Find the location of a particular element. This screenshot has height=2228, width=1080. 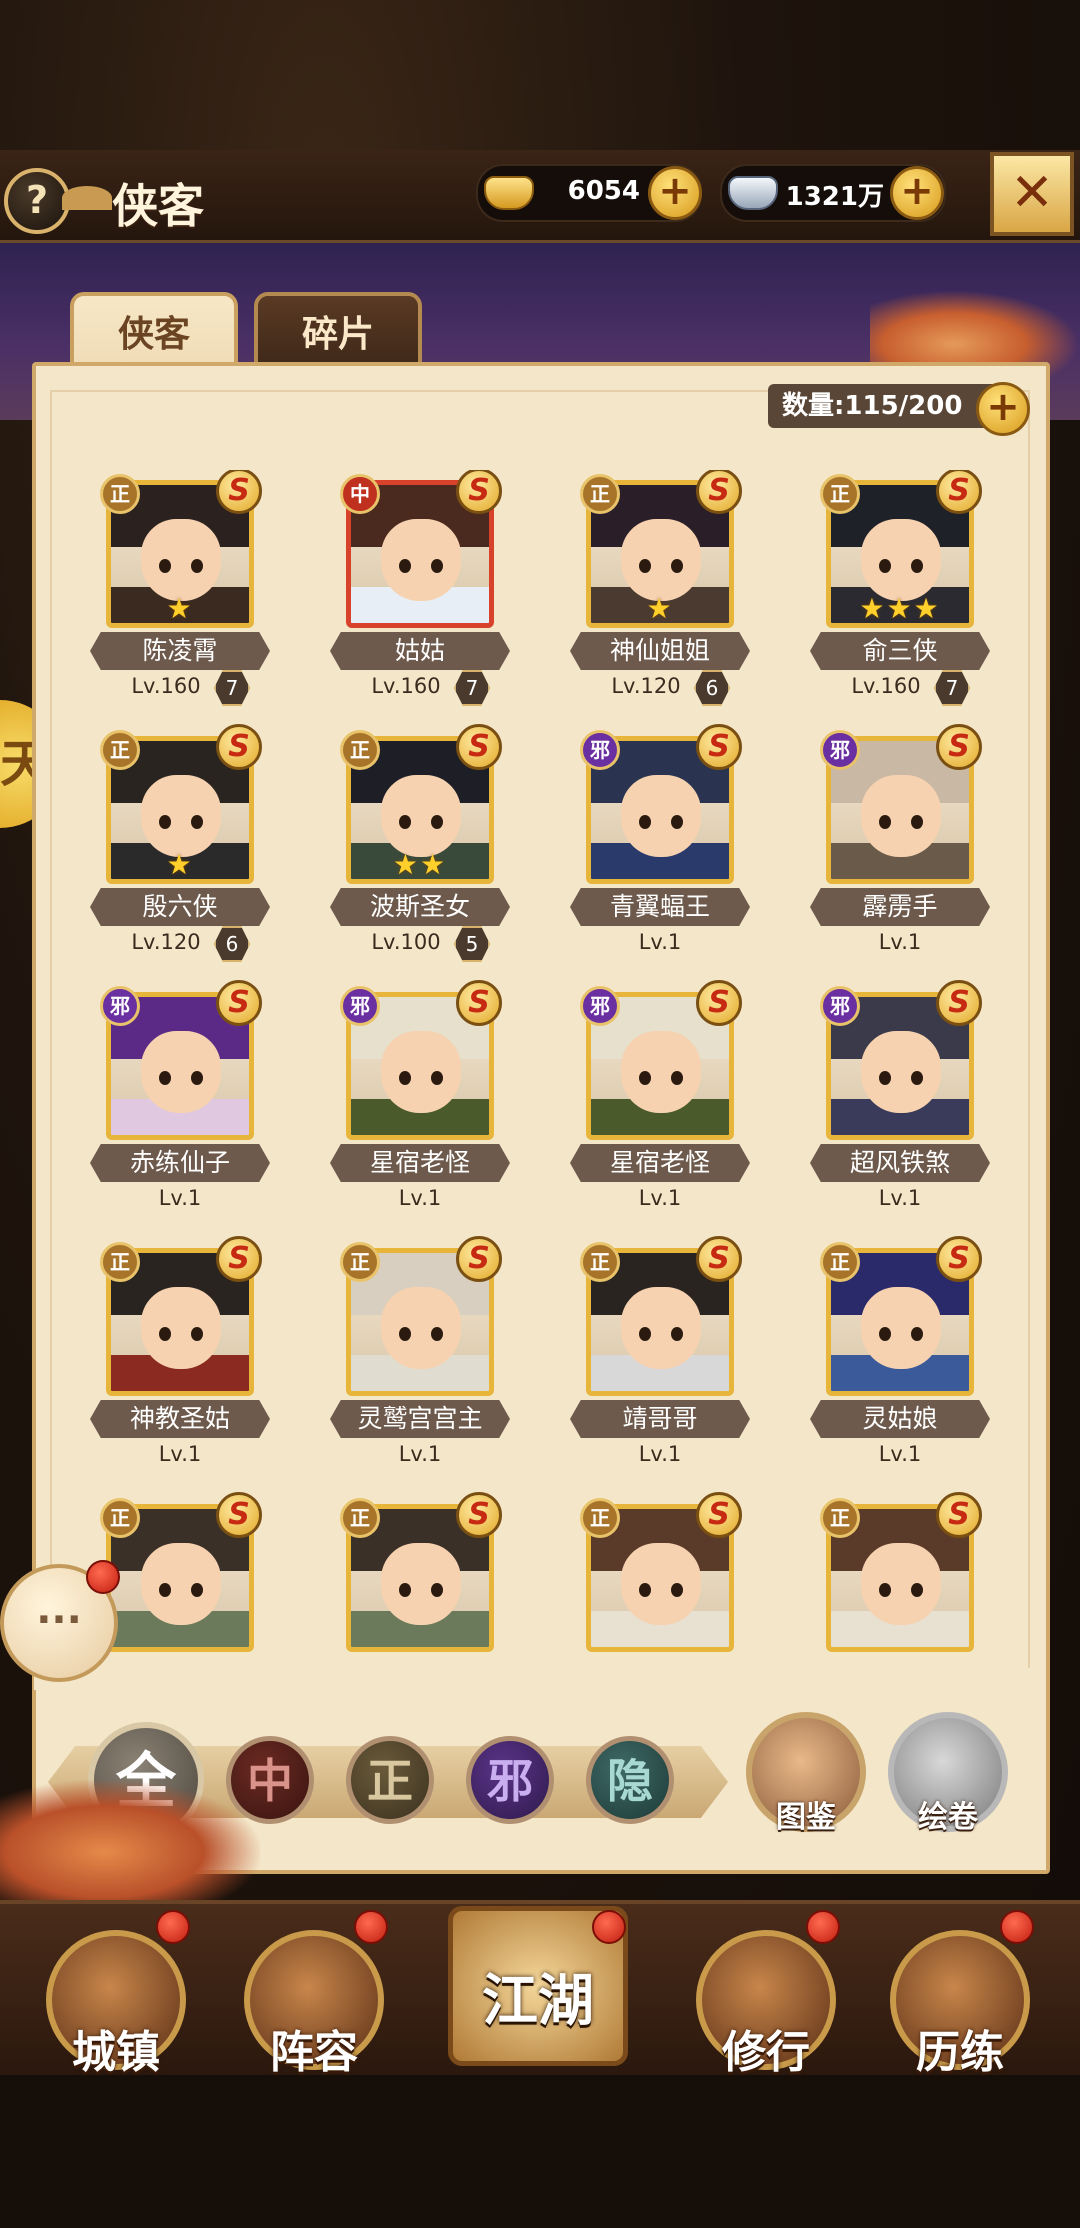

hero-card: 正 S ★★★ 俞三侠 Lv.160 7 is located at coordinates (900, 590).